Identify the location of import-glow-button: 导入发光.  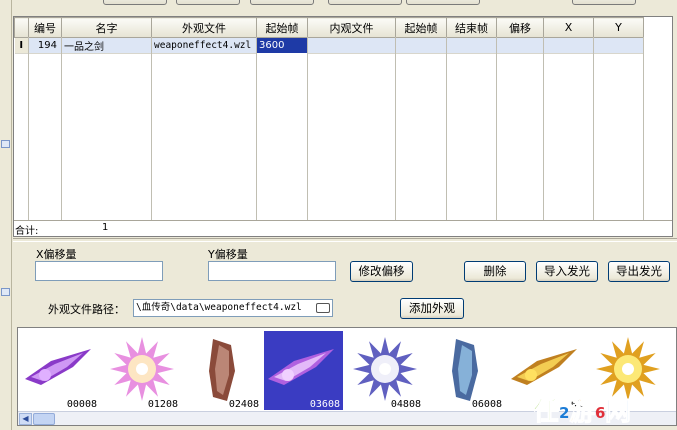
(567, 271).